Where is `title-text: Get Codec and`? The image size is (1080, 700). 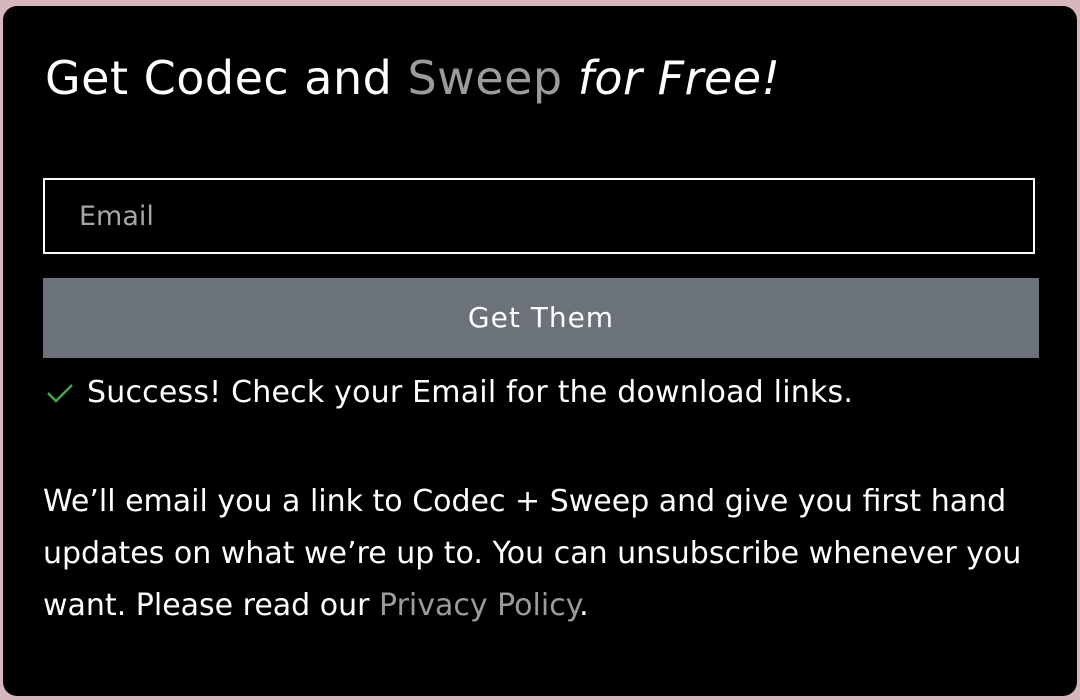 title-text: Get Codec and is located at coordinates (226, 78).